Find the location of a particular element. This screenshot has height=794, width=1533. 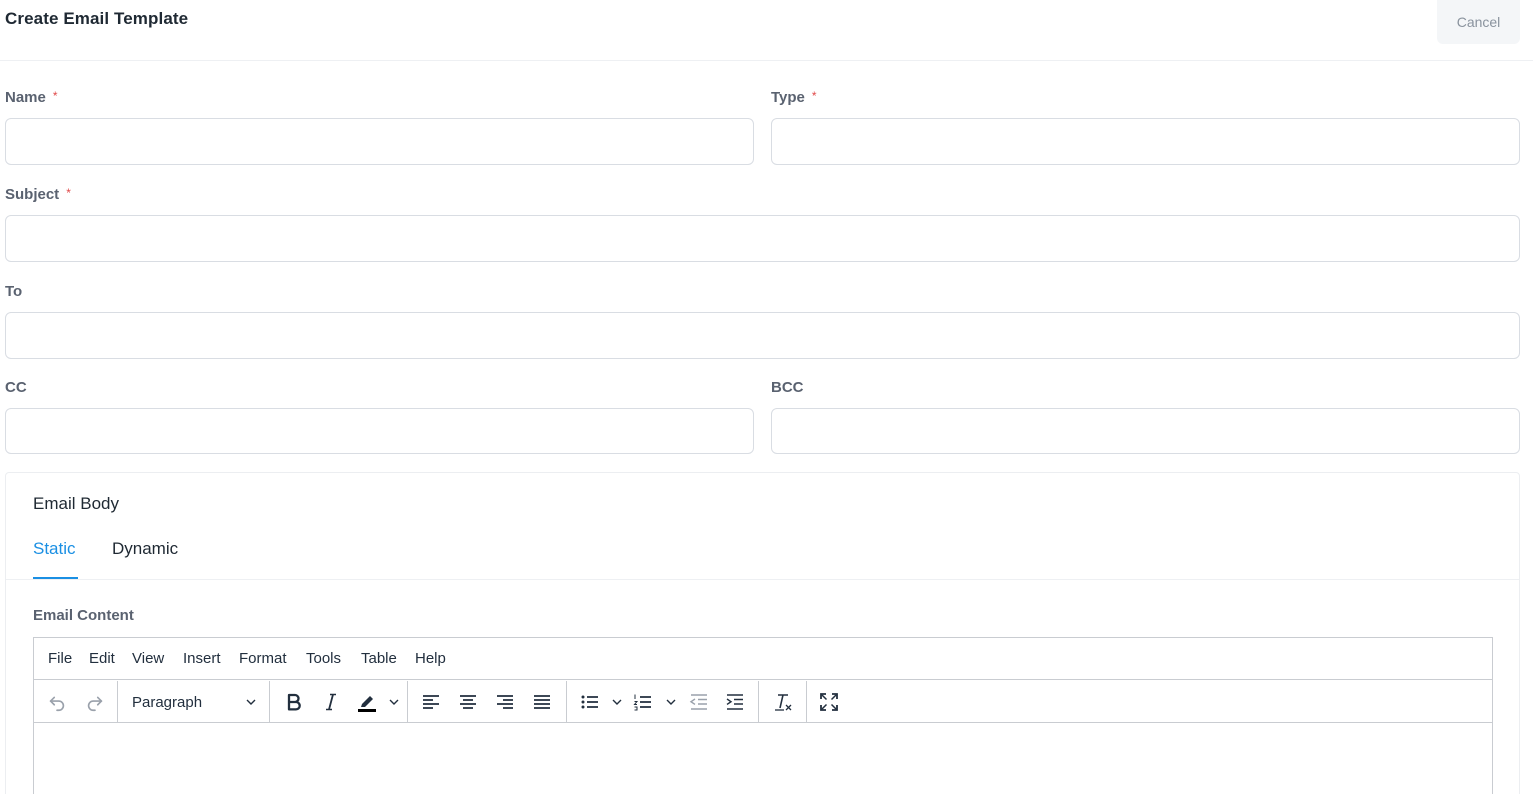

email-content-label: Email Content is located at coordinates (83, 615).